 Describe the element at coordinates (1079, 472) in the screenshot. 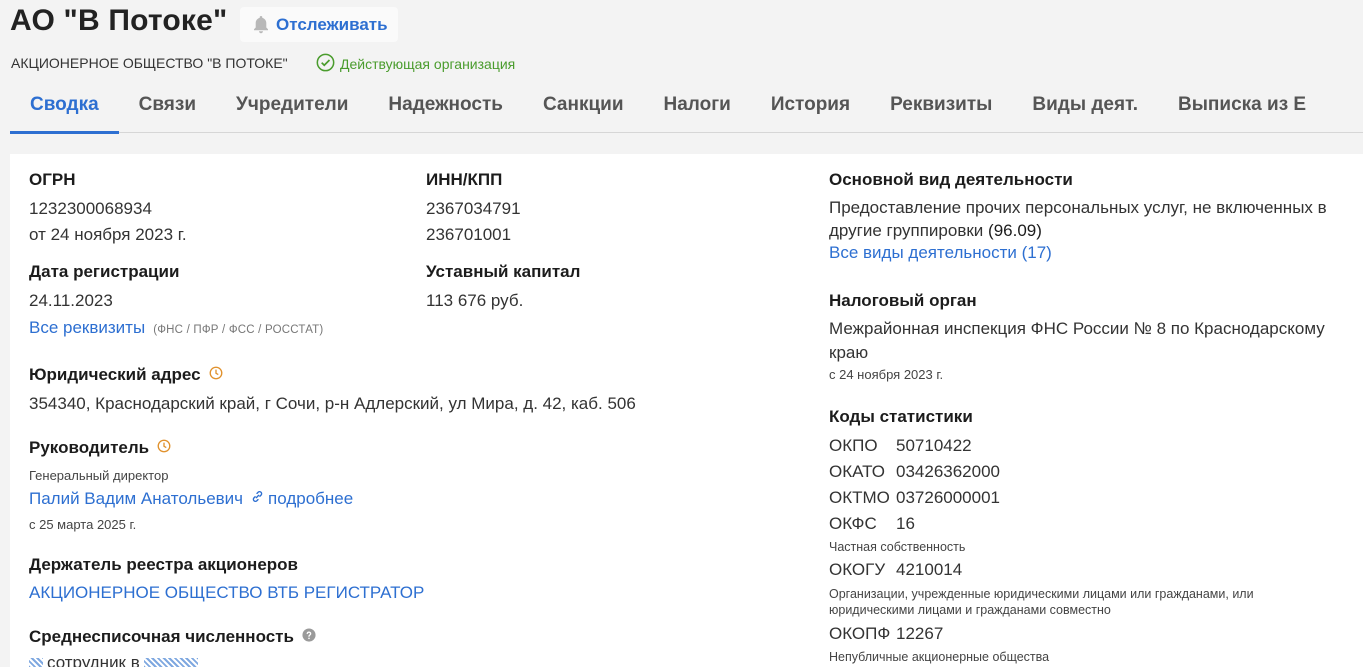

I see `code-row-okato: ОКАТО 03426362000` at that location.